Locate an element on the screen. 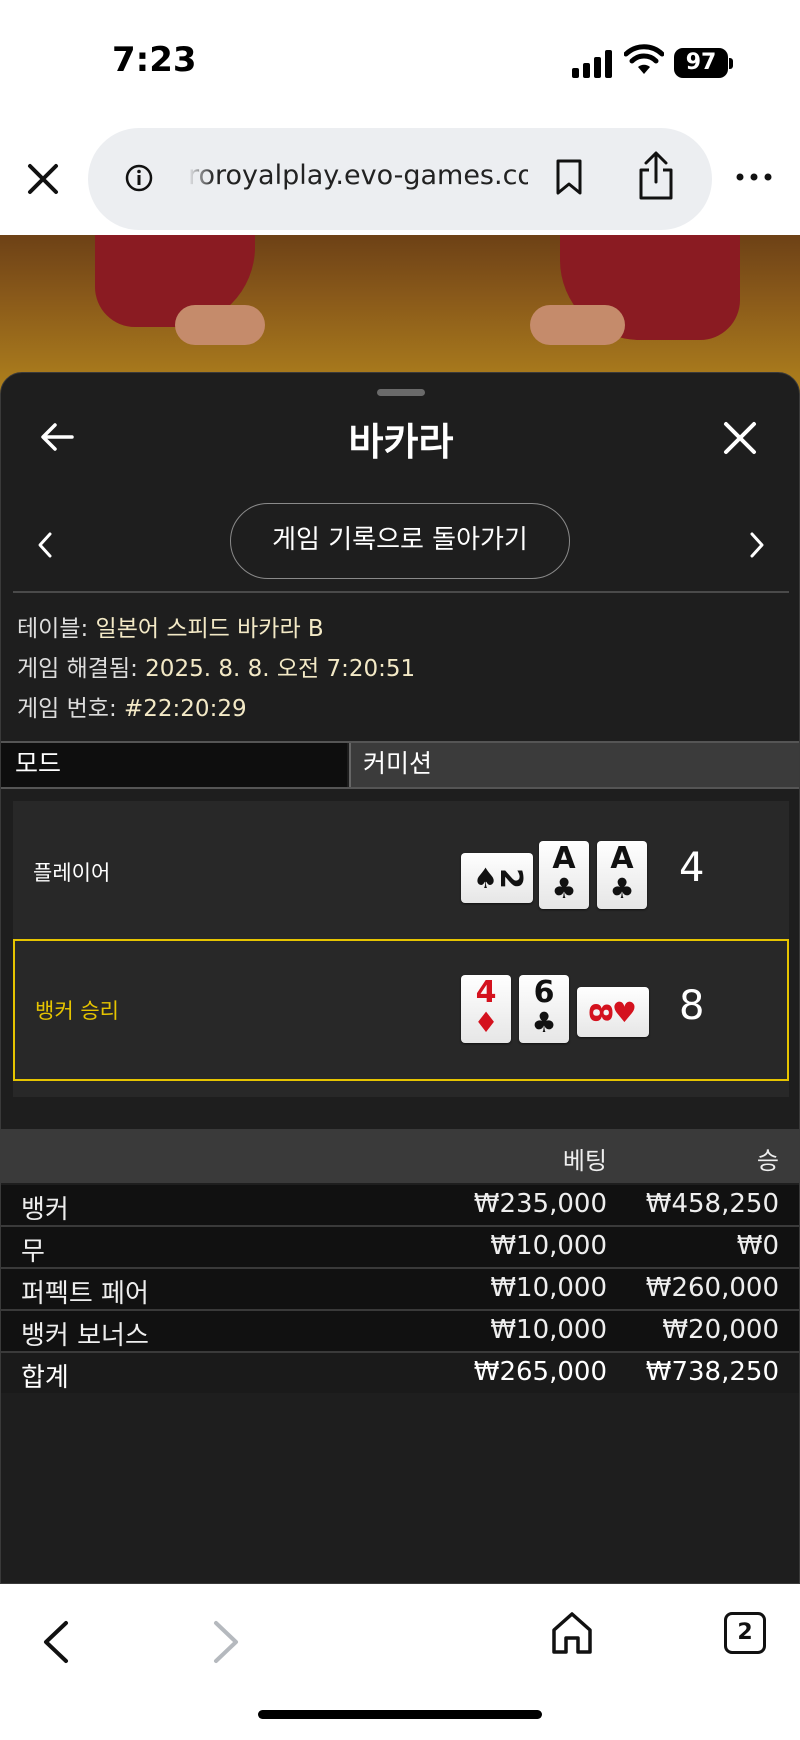 The height and width of the screenshot is (1740, 800). bet-row: 퍼펙트 페어 ₩10,000 ₩260,000 is located at coordinates (400, 1290).